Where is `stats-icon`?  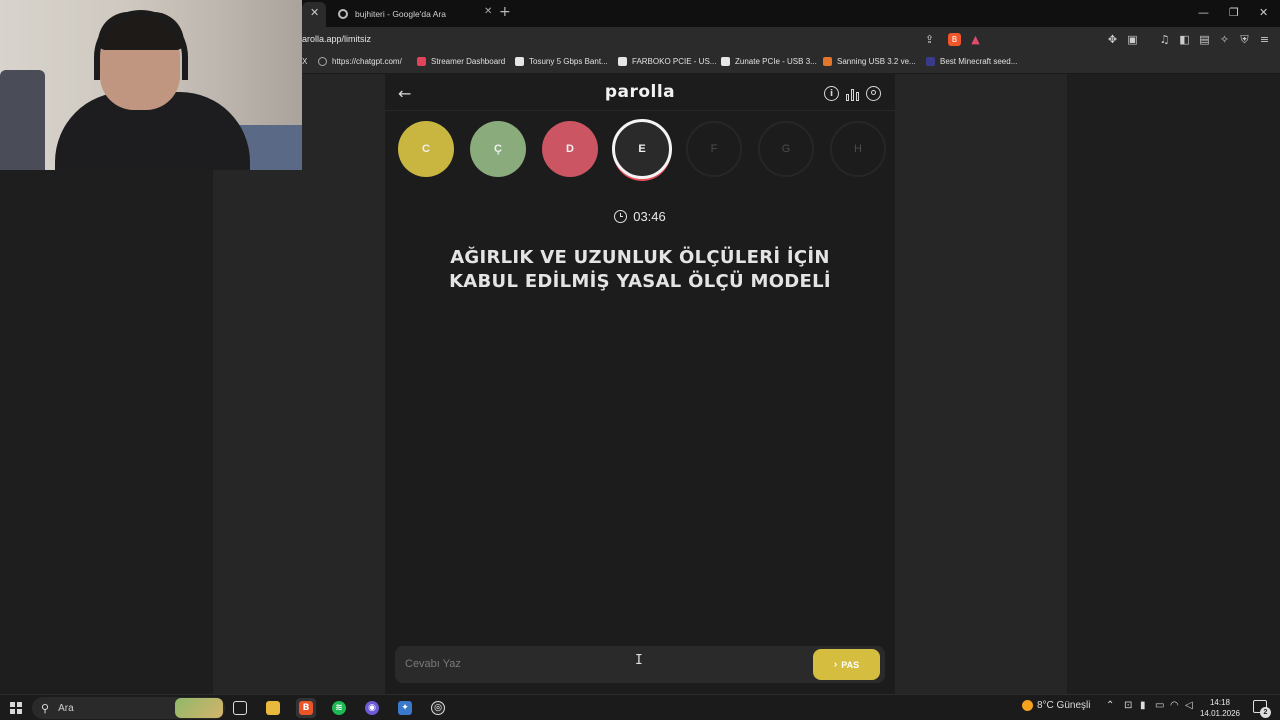
stats-icon is located at coordinates (852, 93).